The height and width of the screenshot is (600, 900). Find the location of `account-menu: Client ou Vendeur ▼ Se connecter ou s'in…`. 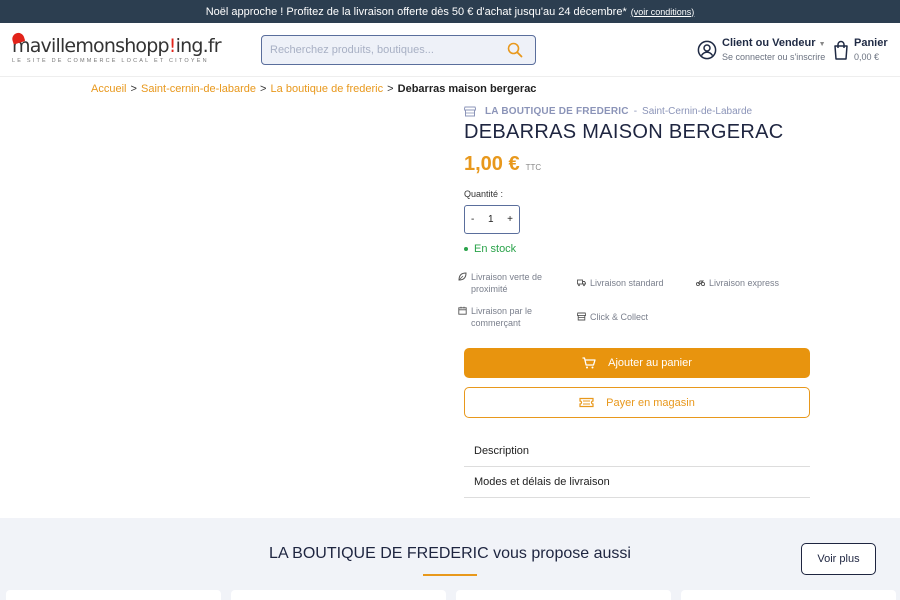

account-menu: Client ou Vendeur ▼ Se connecter ou s'in… is located at coordinates (761, 49).